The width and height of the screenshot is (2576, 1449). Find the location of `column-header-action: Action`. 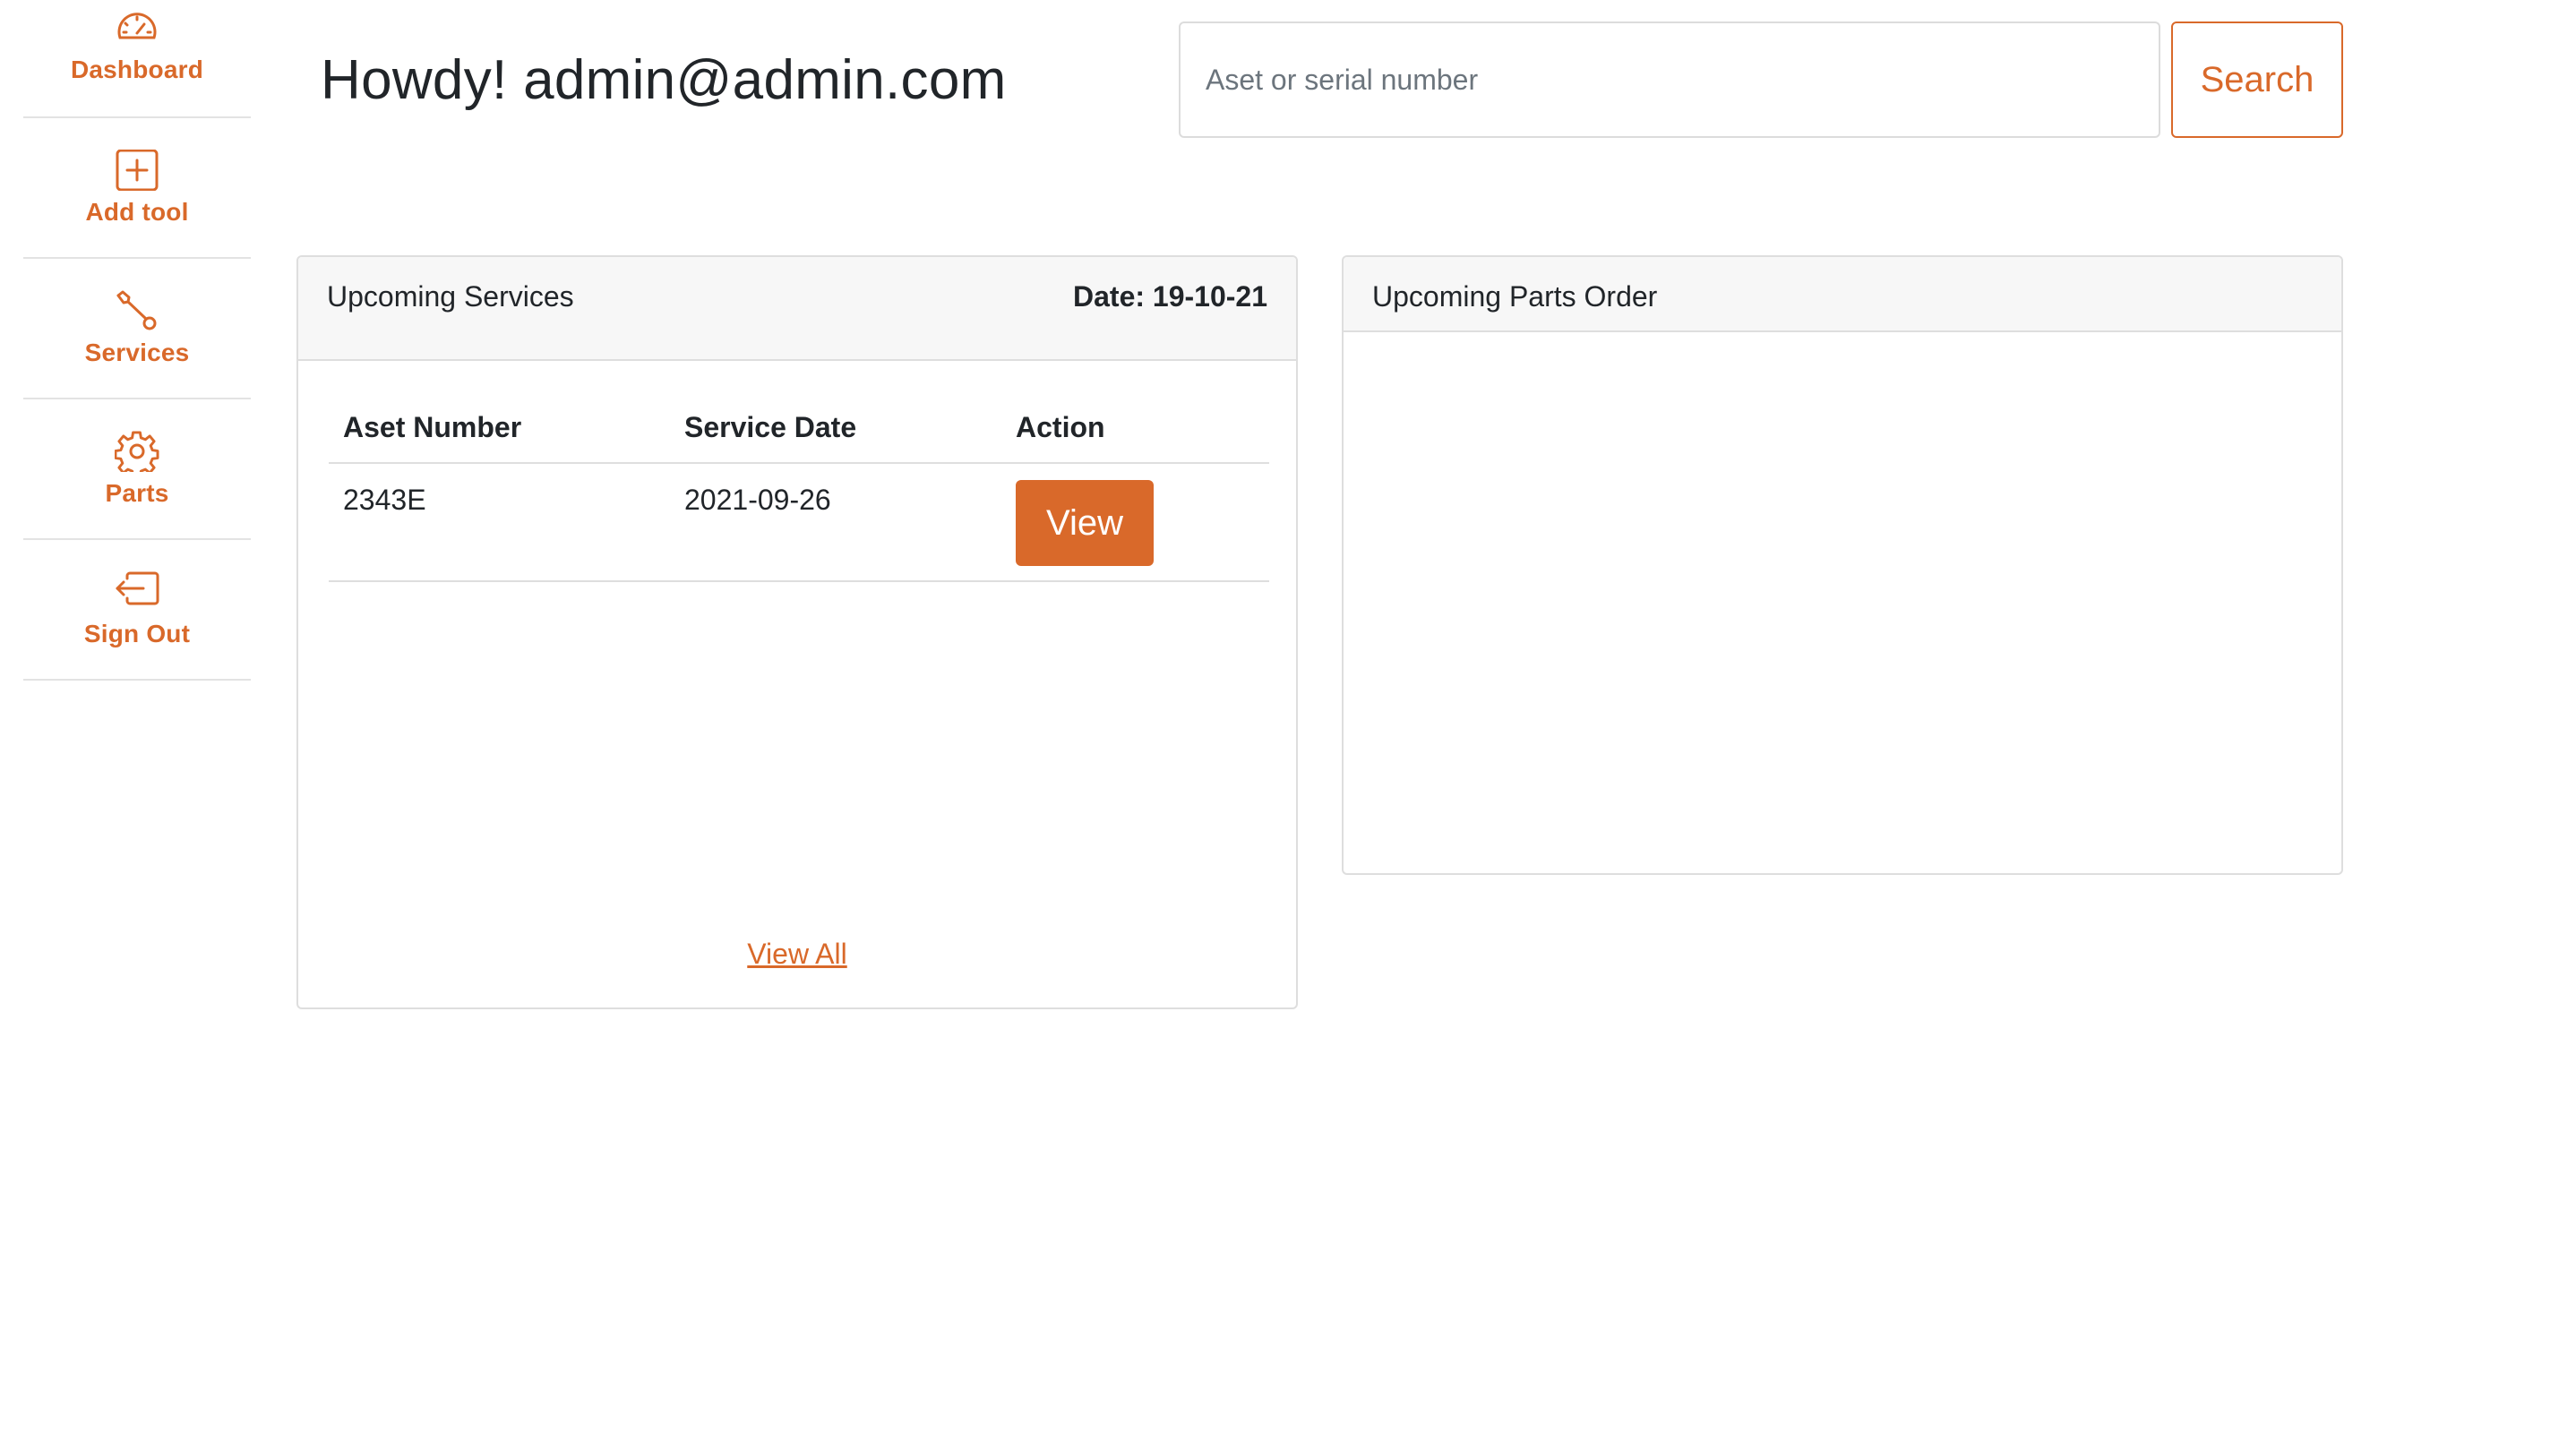

column-header-action: Action is located at coordinates (1135, 428).